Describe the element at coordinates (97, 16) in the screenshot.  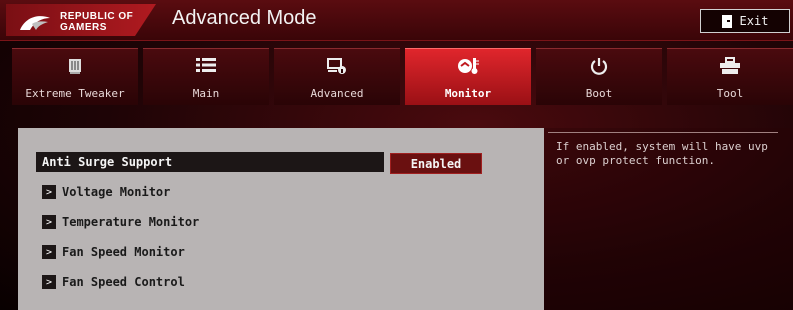
I see `brand-line1: REPUBLIC OF` at that location.